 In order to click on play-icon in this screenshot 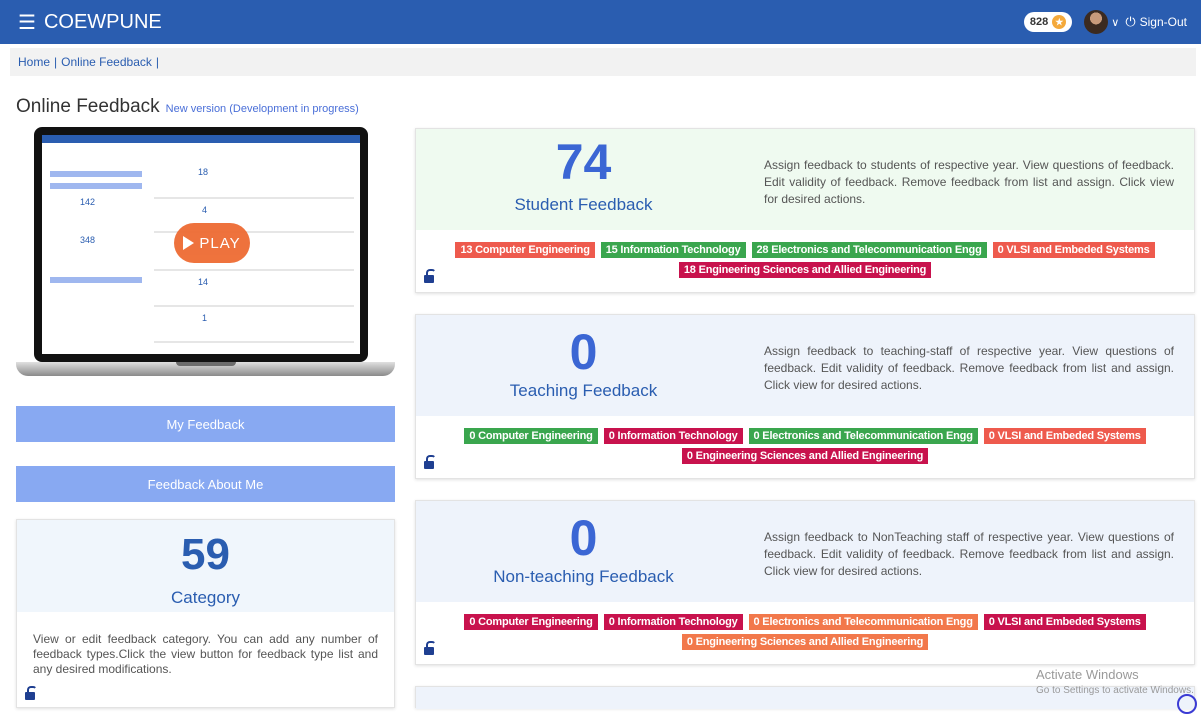, I will do `click(189, 243)`.